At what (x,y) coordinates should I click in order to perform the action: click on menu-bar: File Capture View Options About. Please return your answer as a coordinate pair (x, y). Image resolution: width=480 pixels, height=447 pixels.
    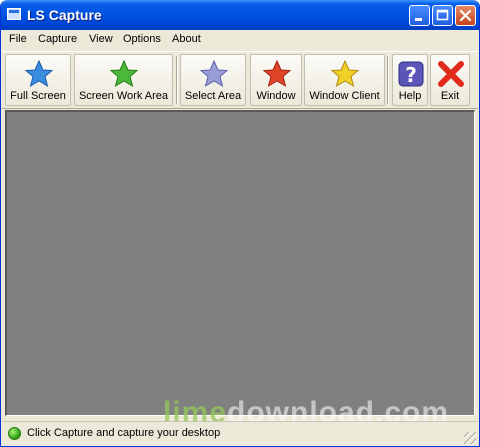
    Looking at the image, I should click on (240, 40).